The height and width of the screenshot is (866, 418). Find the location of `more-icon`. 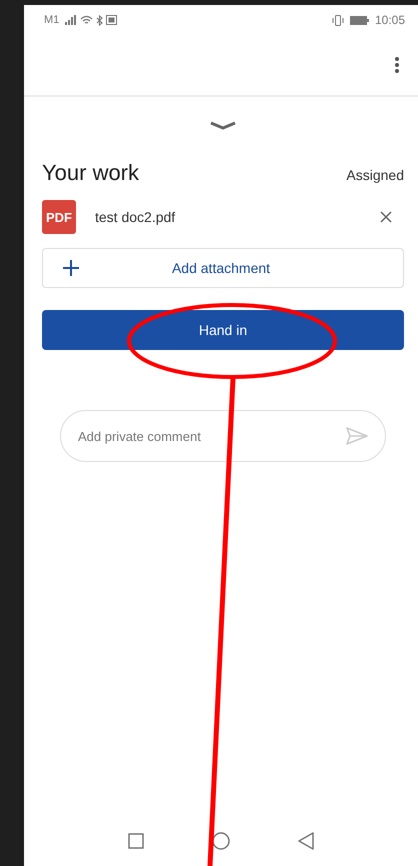

more-icon is located at coordinates (397, 65).